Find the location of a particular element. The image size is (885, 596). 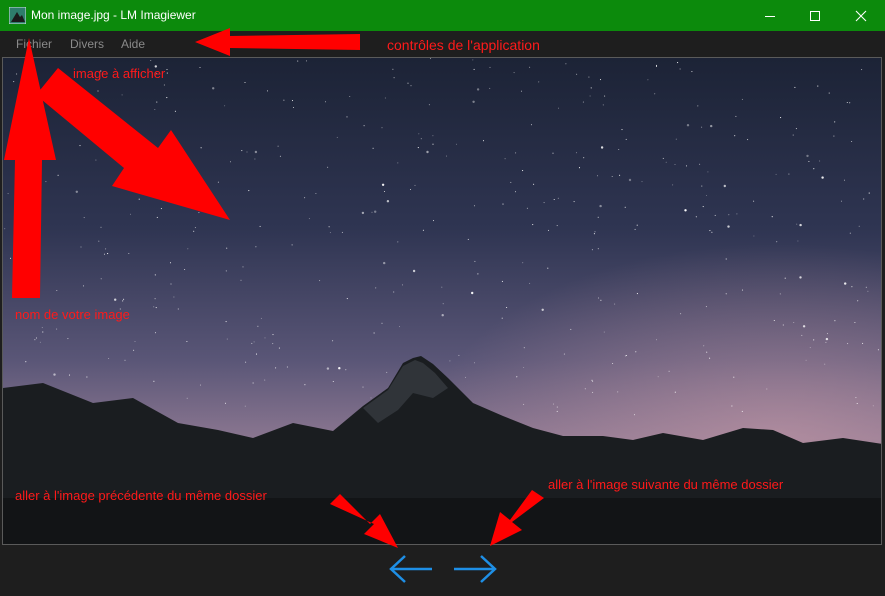

minimize-icon is located at coordinates (770, 16).